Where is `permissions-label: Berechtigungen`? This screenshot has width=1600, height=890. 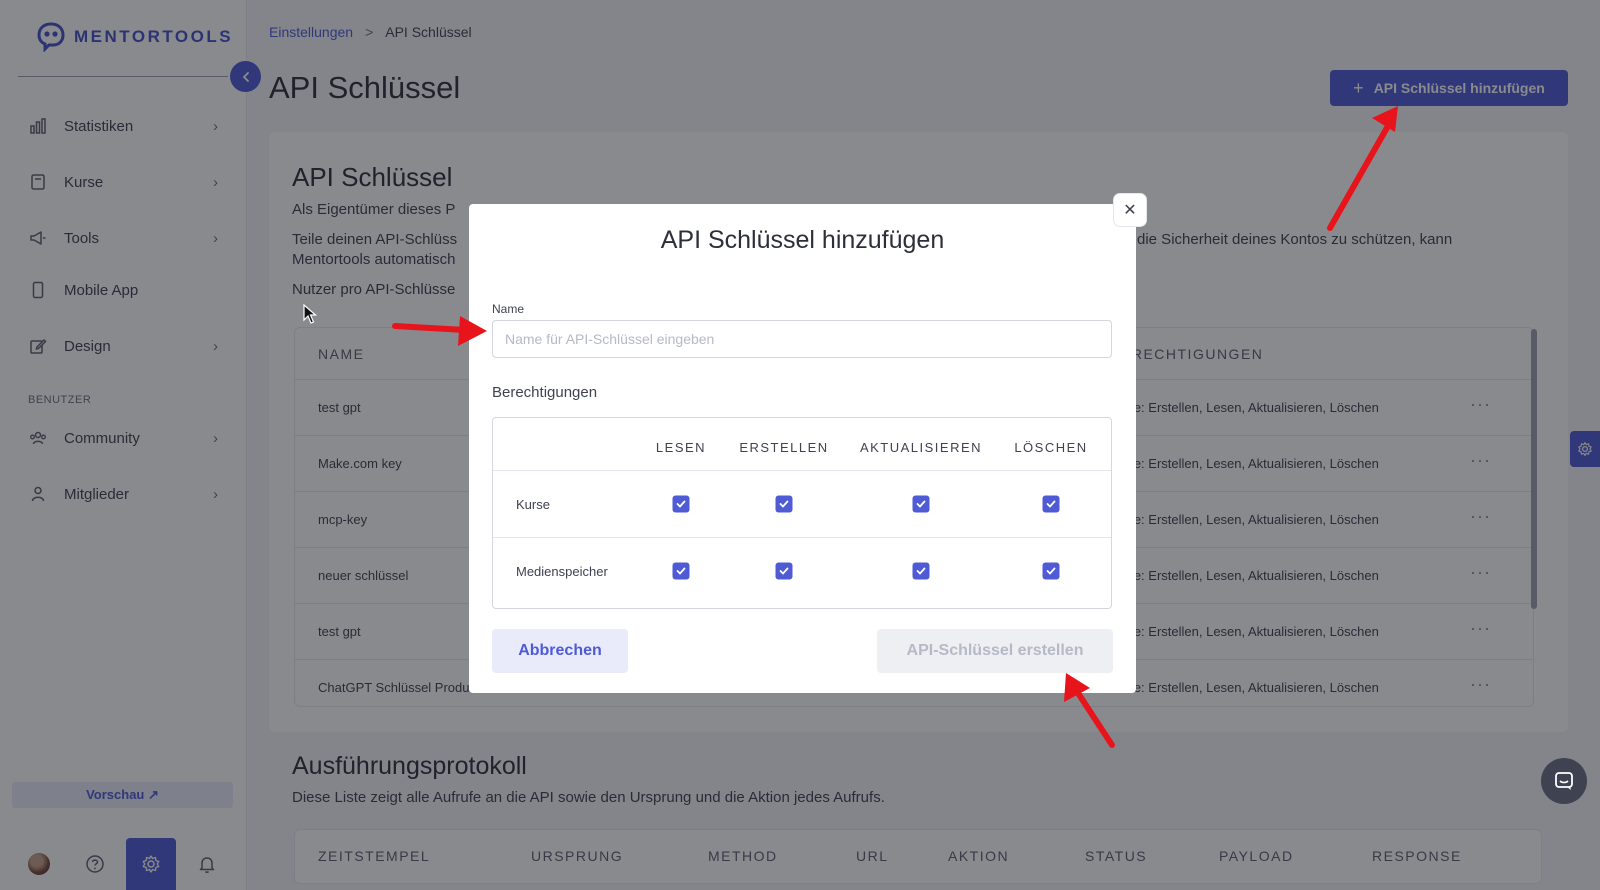 permissions-label: Berechtigungen is located at coordinates (545, 392).